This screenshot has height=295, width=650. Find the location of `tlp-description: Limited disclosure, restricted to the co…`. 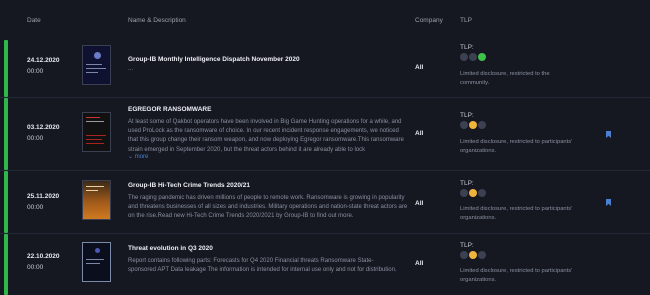

tlp-description: Limited disclosure, restricted to the co… is located at coordinates (505, 78).